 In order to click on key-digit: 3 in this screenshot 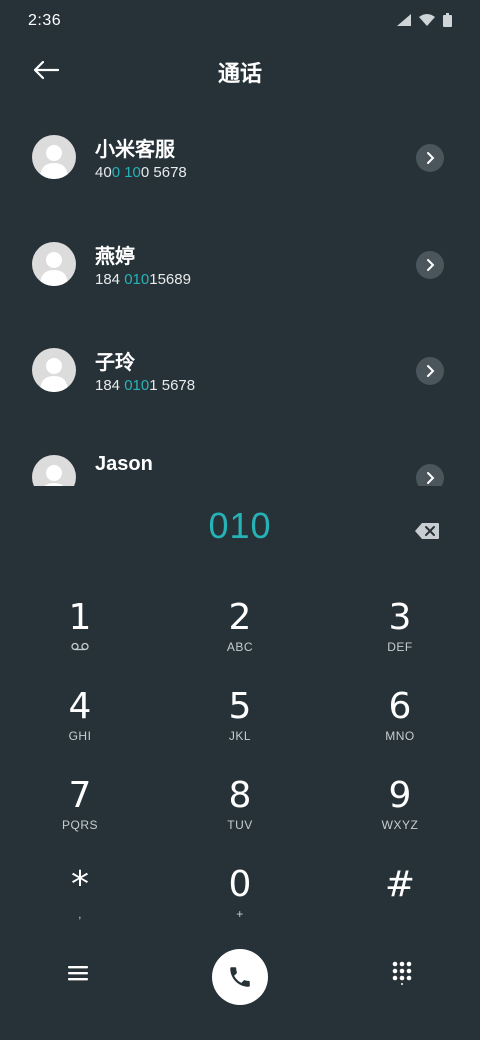, I will do `click(400, 617)`.